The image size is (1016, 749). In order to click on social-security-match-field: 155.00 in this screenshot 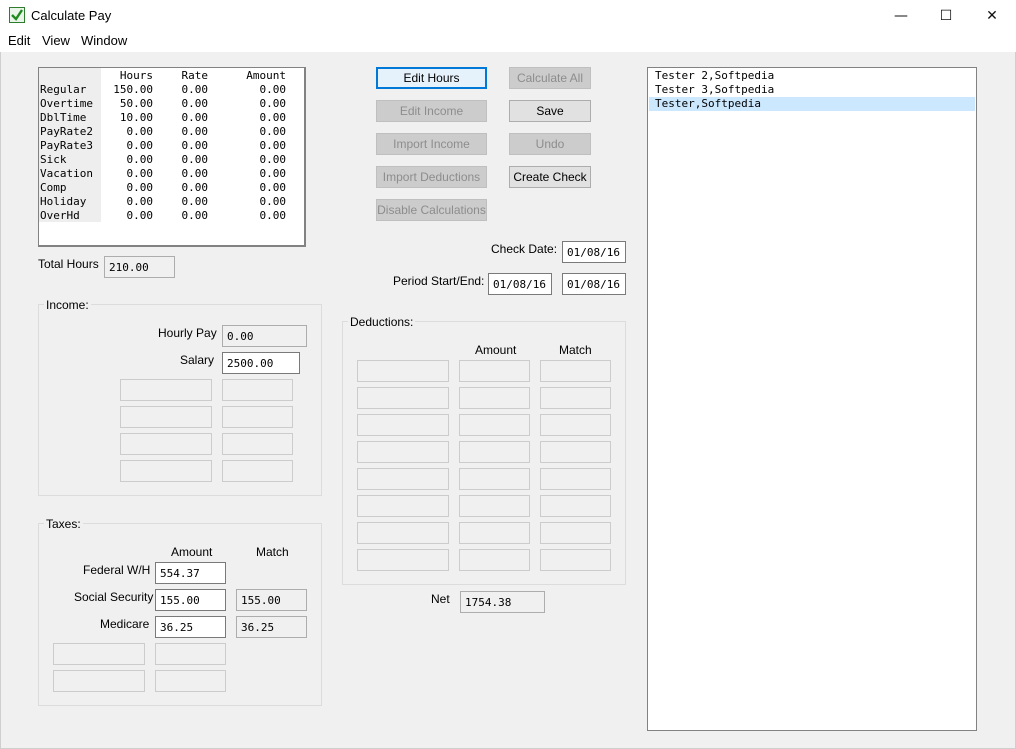, I will do `click(271, 600)`.